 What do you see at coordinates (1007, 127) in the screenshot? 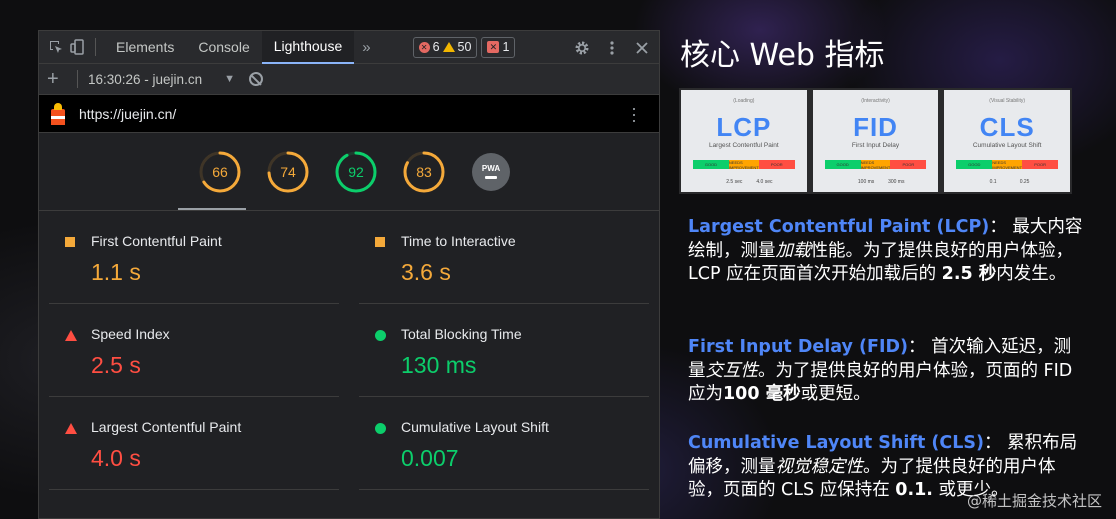
I see `card-abbr: CLS` at bounding box center [1007, 127].